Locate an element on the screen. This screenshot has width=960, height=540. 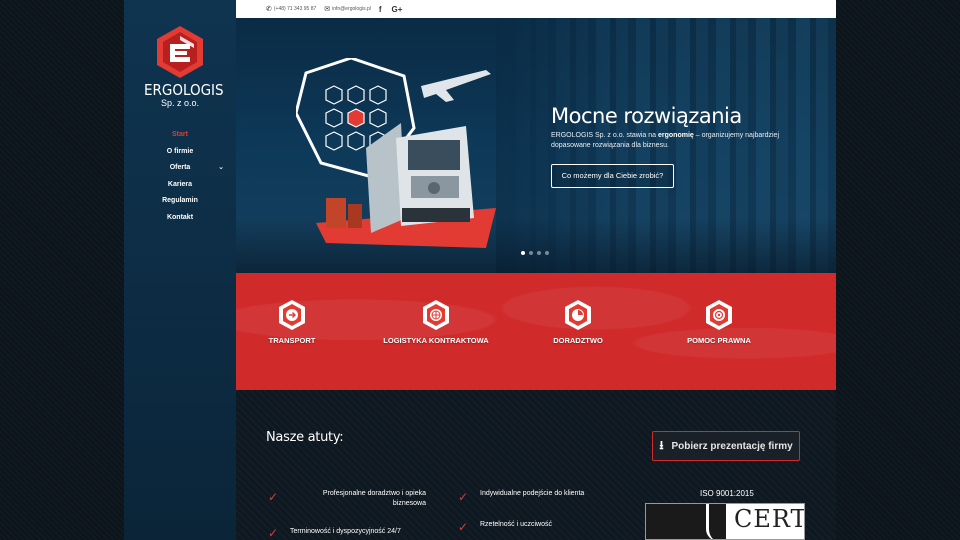
hero-desc-bold: ergonomię is located at coordinates (676, 135).